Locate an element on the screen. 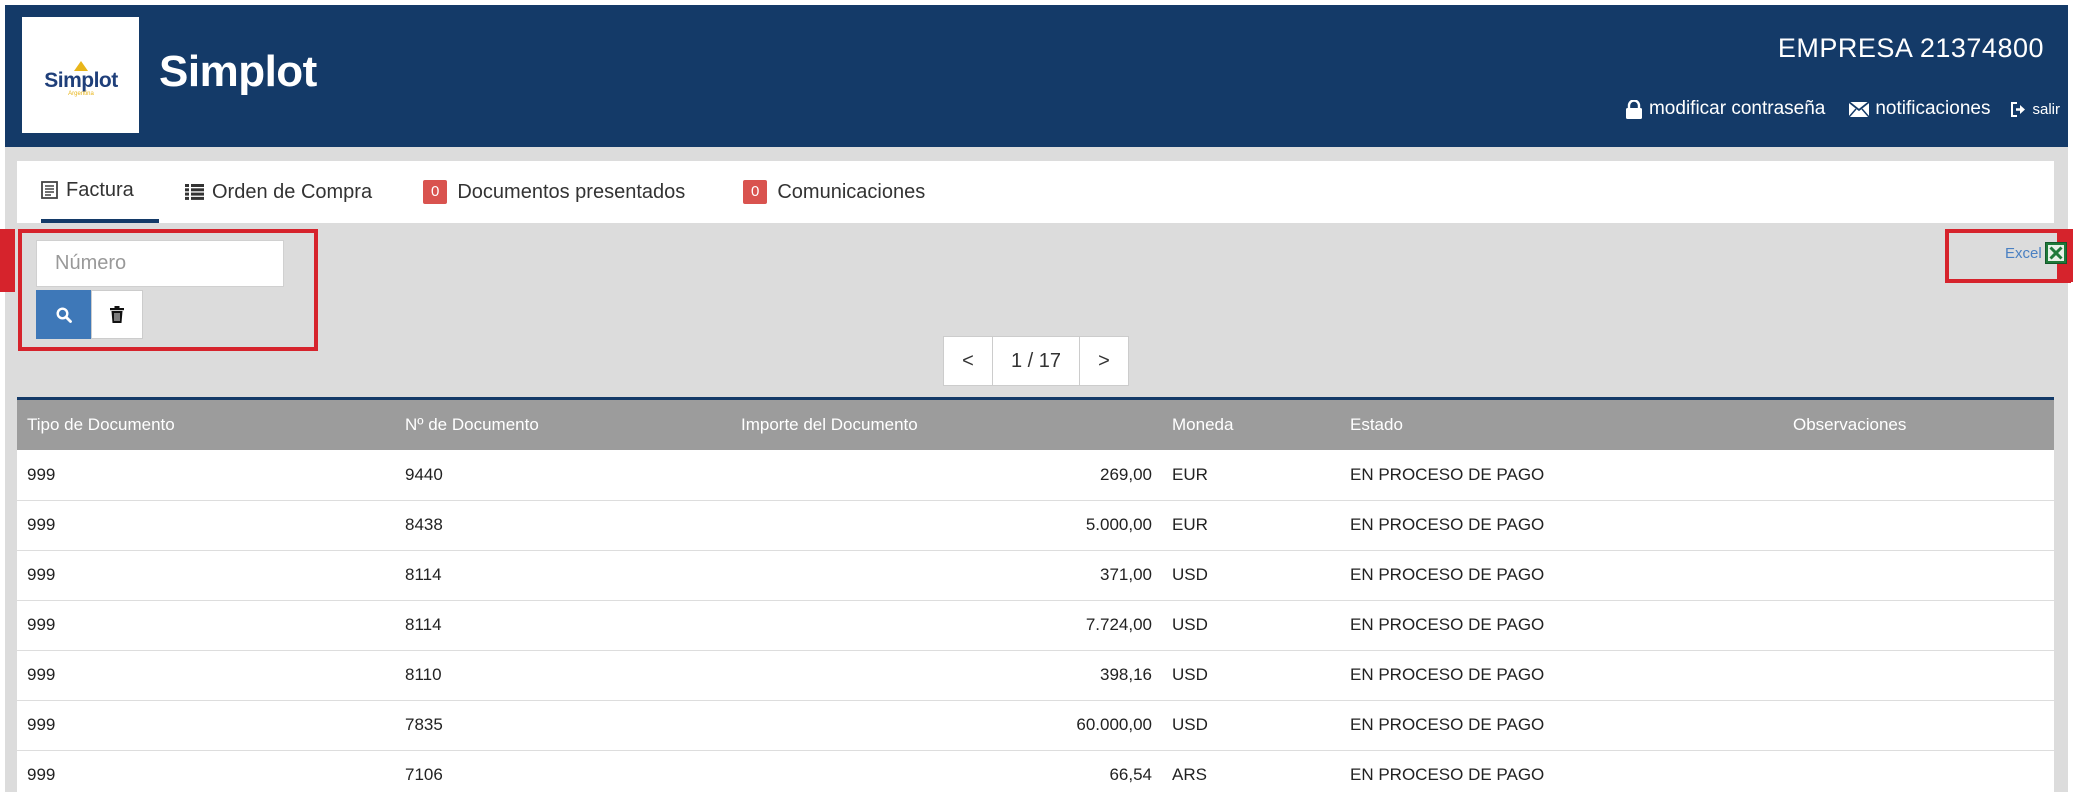 The width and height of the screenshot is (2073, 792). table-row: 999 8114 7.724,00 USD EN PROCESO DE PAGO is located at coordinates (1035, 625).